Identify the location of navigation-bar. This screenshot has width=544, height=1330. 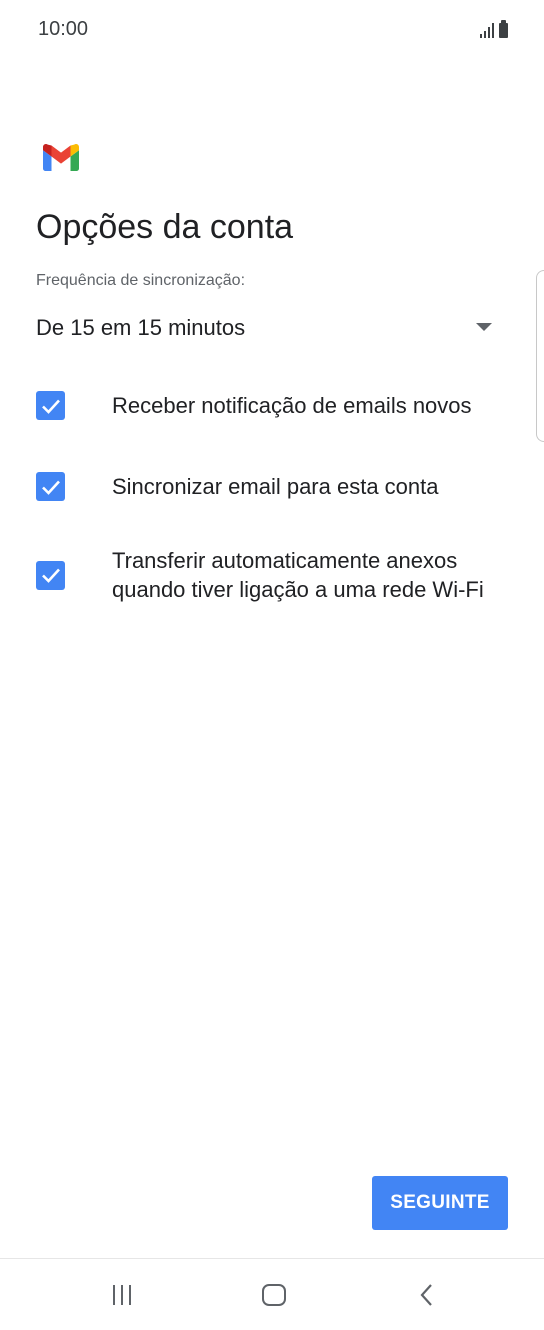
(272, 1294).